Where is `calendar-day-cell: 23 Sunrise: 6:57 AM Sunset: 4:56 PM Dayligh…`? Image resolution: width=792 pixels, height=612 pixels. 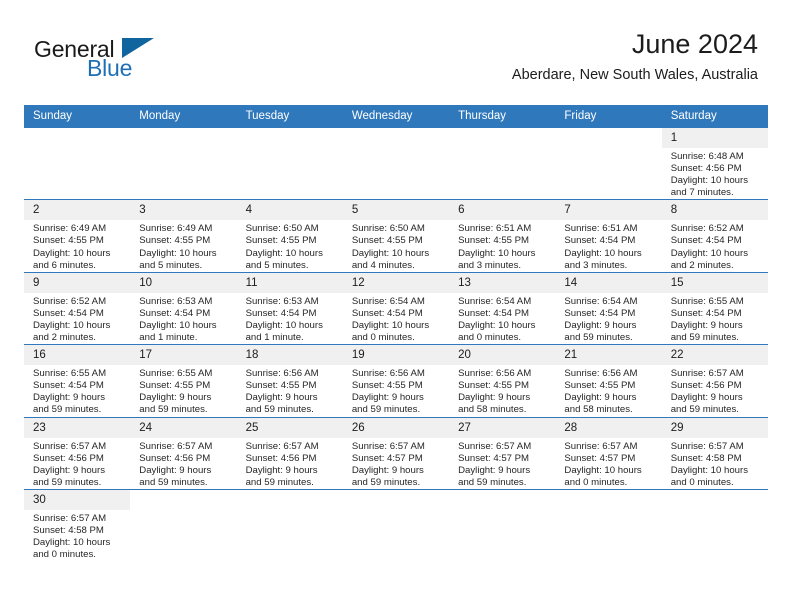
calendar-day-cell: 23 Sunrise: 6:57 AM Sunset: 4:56 PM Dayligh… is located at coordinates (77, 453).